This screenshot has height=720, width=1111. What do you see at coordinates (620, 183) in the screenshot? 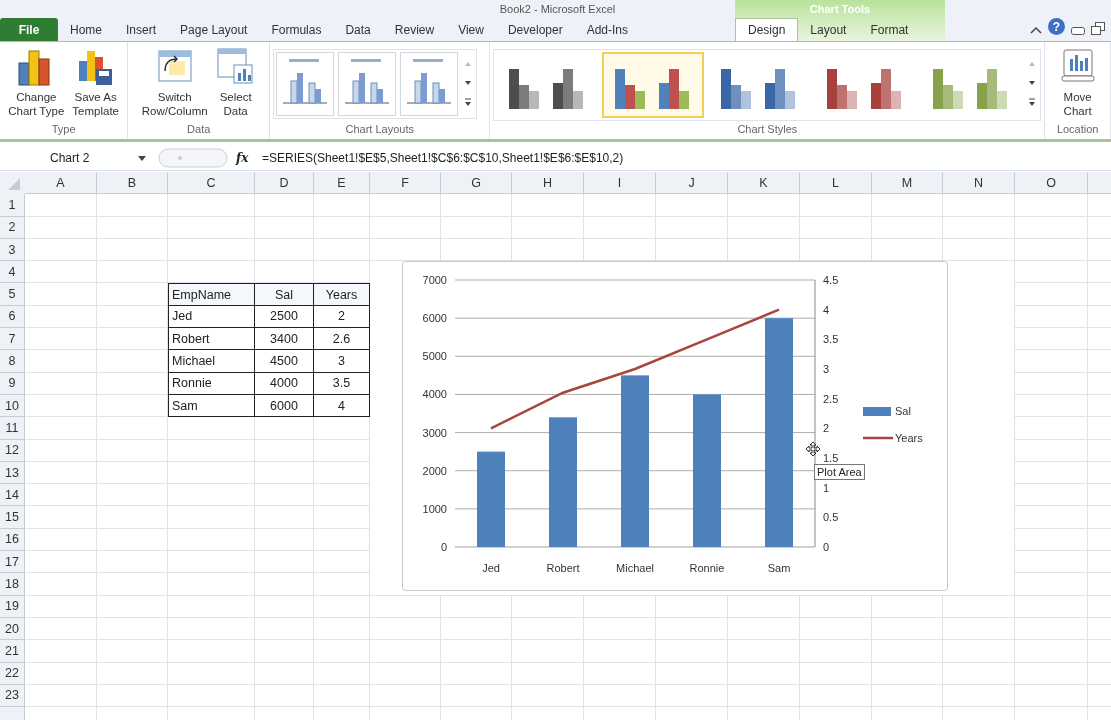
I see `column-header: I` at bounding box center [620, 183].